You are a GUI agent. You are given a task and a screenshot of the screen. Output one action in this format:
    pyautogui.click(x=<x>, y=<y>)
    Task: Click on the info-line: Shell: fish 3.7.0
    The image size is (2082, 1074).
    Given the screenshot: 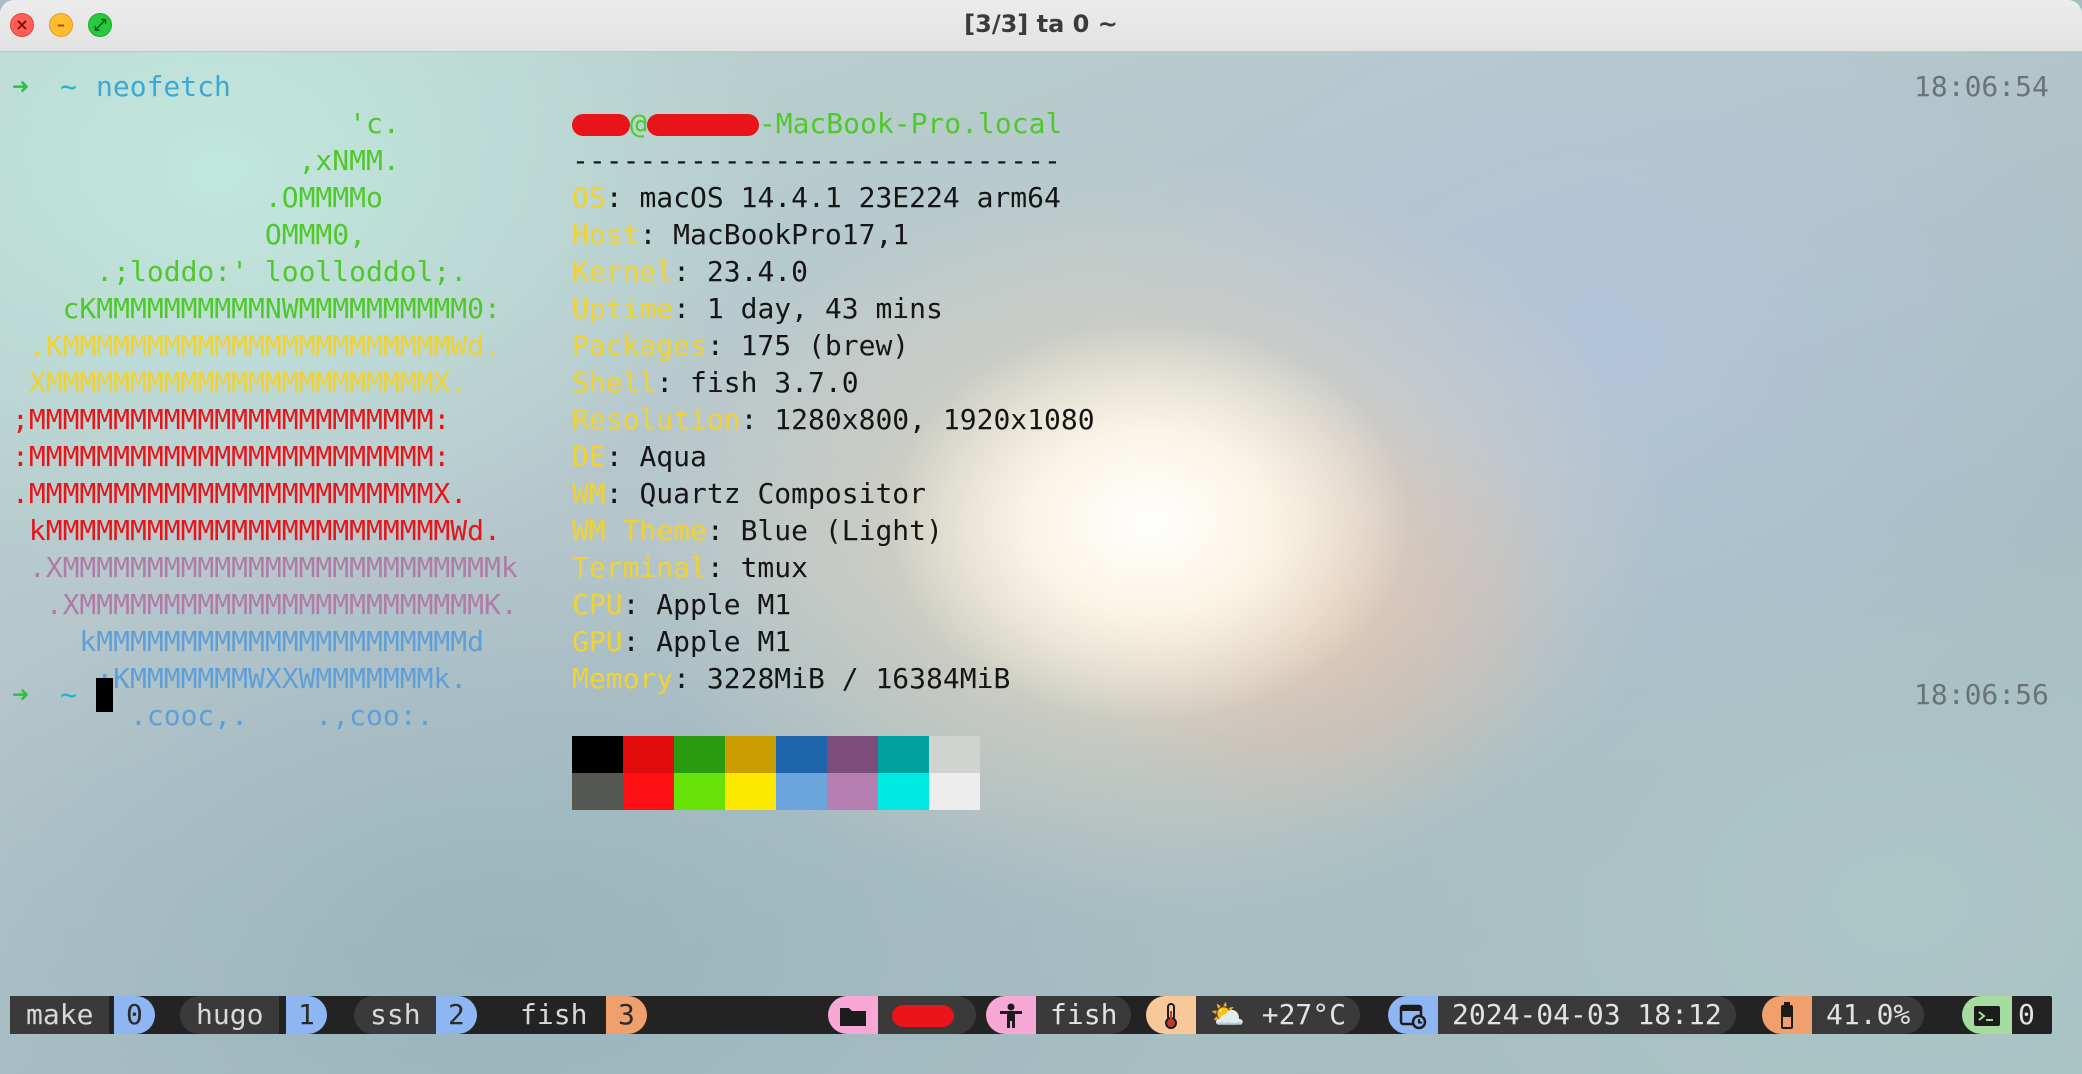 What is the action you would take?
    pyautogui.click(x=715, y=382)
    